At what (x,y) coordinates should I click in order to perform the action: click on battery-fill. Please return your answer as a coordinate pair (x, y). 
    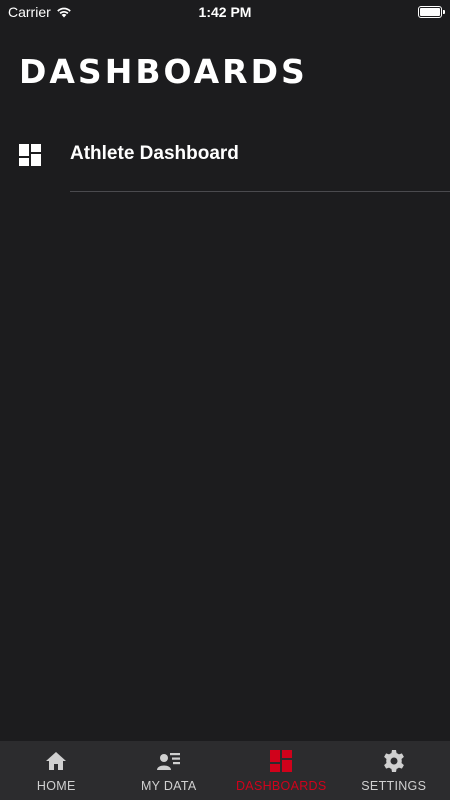
    Looking at the image, I should click on (430, 12).